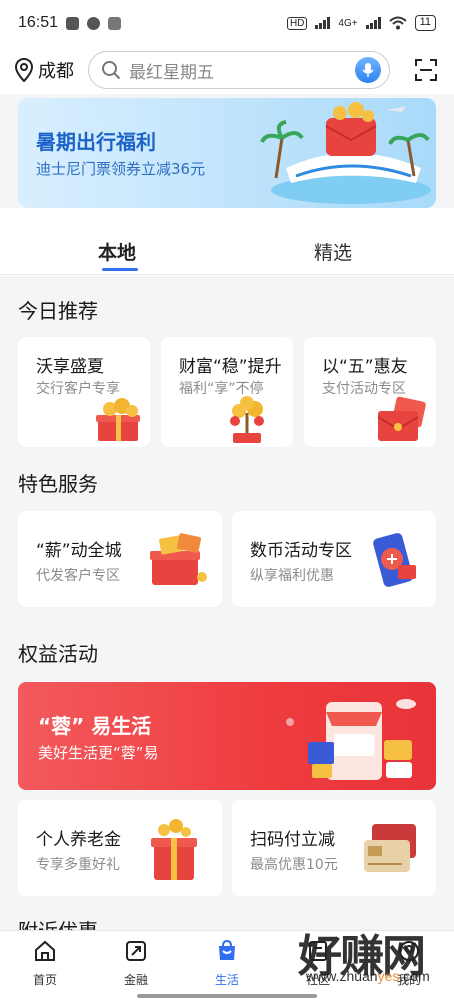 Image resolution: width=454 pixels, height=1000 pixels. I want to click on microphone-icon, so click(368, 70).